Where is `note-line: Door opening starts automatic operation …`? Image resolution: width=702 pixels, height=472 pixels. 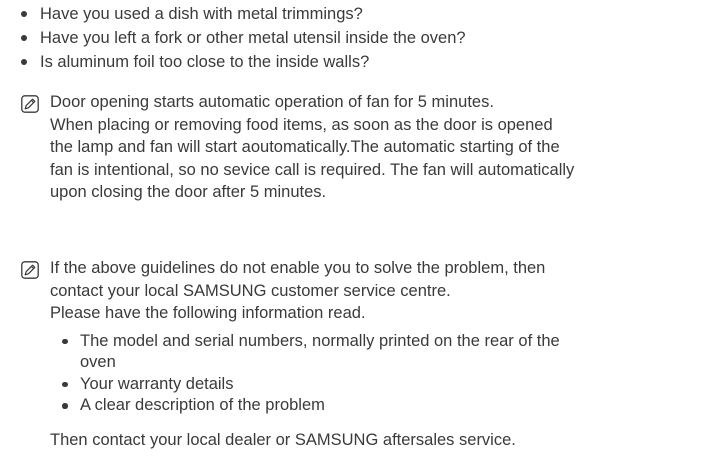
note-line: Door opening starts automatic operation … is located at coordinates (272, 102).